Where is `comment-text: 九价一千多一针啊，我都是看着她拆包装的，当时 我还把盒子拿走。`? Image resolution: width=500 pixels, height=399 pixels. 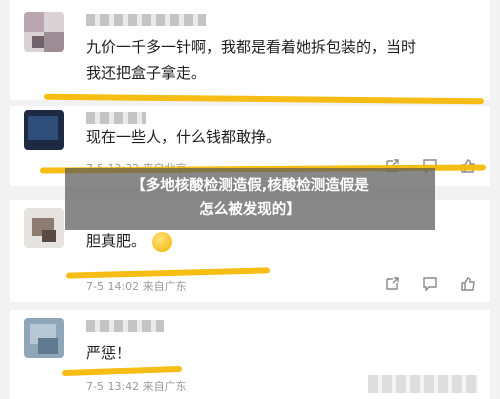
comment-text: 九价一千多一针啊，我都是看着她拆包装的，当时 我还把盒子拿走。 is located at coordinates (251, 60).